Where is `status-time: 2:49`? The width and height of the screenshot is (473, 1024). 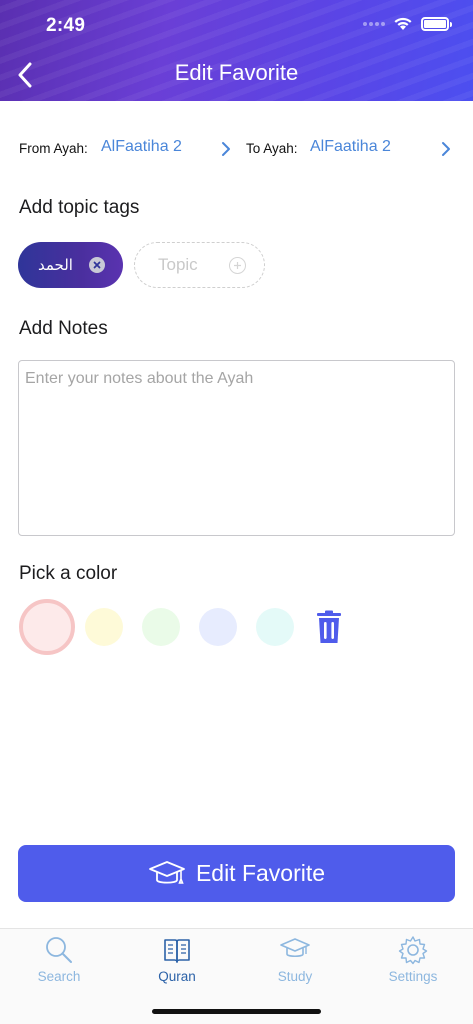
status-time: 2:49 is located at coordinates (66, 25).